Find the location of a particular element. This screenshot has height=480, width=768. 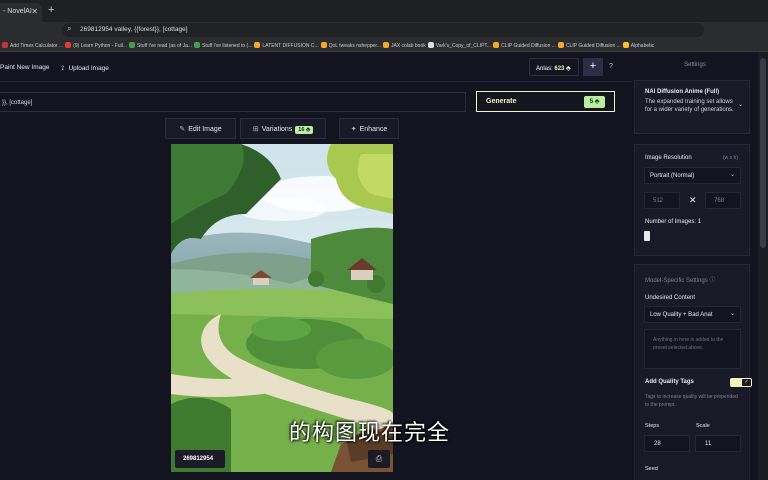

save-icon: ⎙ is located at coordinates (379, 459).